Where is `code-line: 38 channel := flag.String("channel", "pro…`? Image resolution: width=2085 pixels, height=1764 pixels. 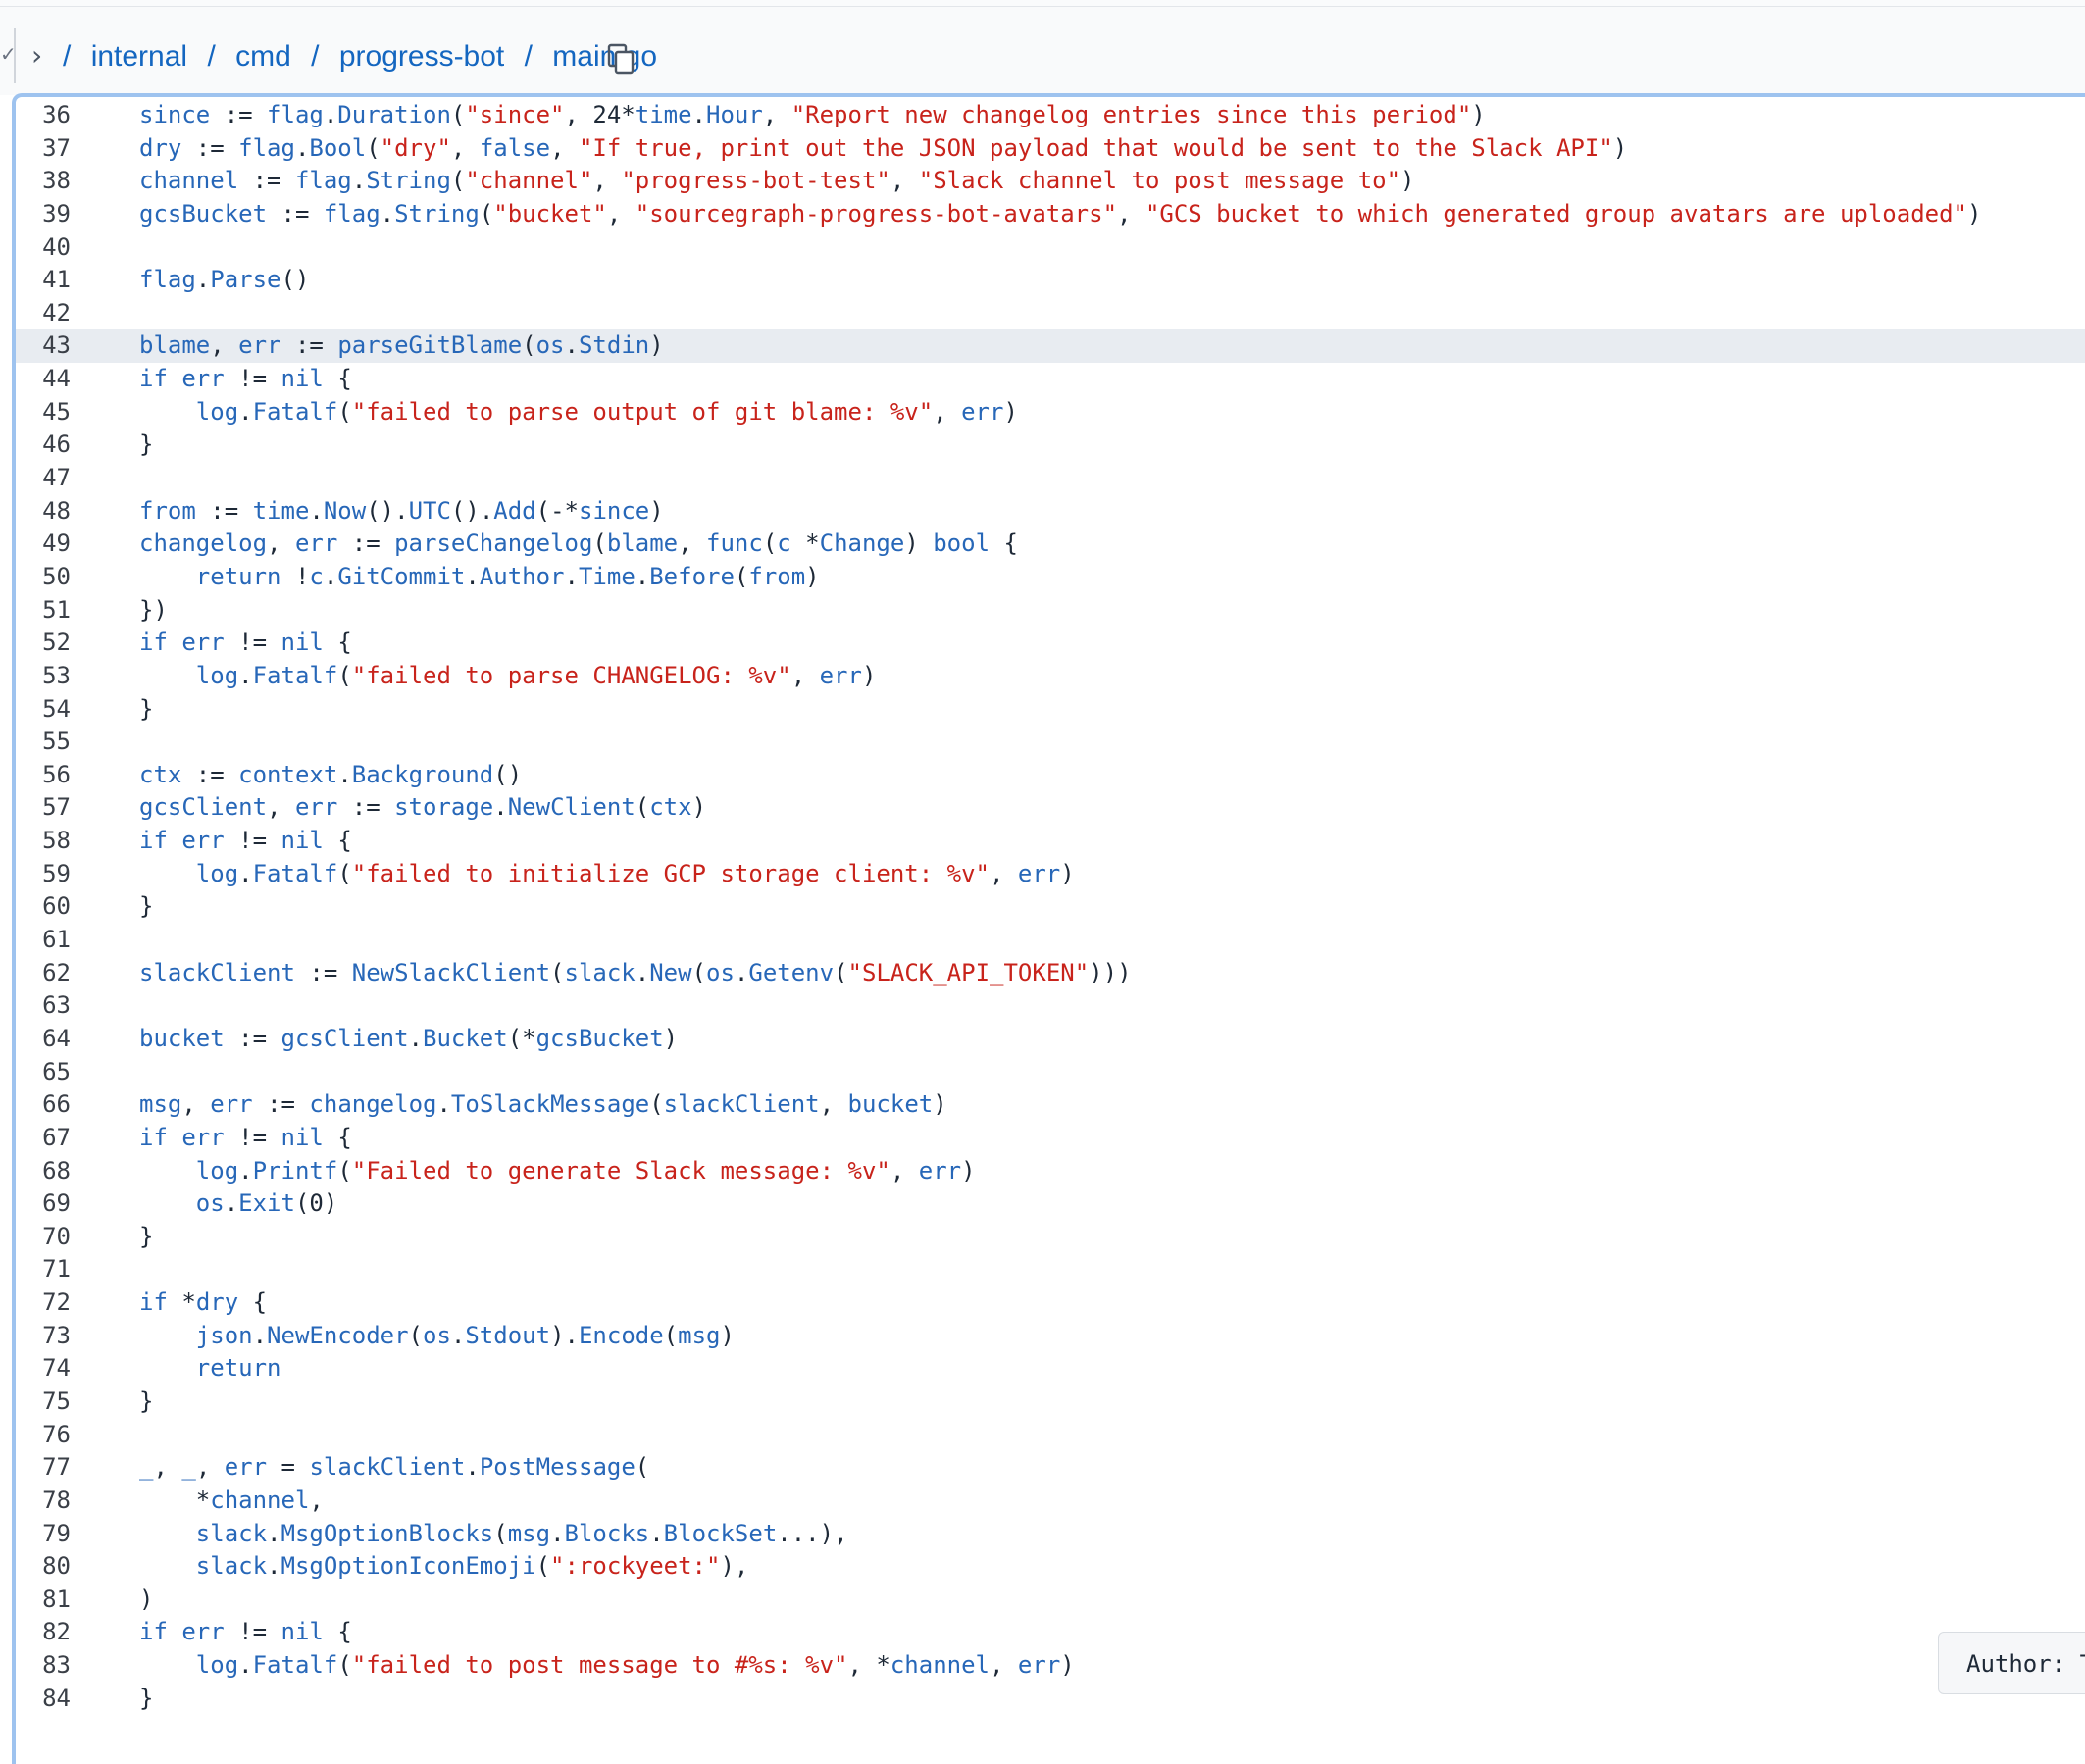
code-line: 38 channel := flag.String("channel", "pro… is located at coordinates (1050, 181).